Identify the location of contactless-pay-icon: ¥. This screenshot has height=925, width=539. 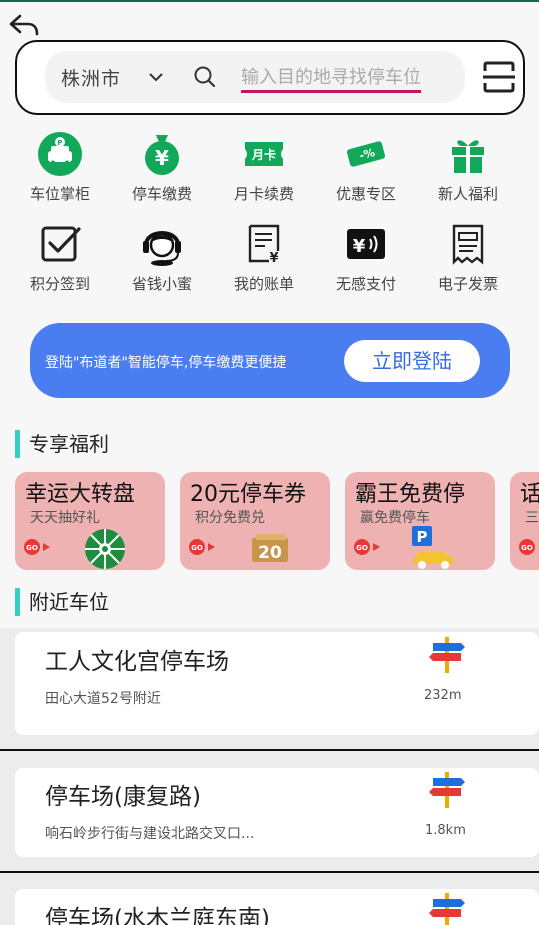
(366, 244).